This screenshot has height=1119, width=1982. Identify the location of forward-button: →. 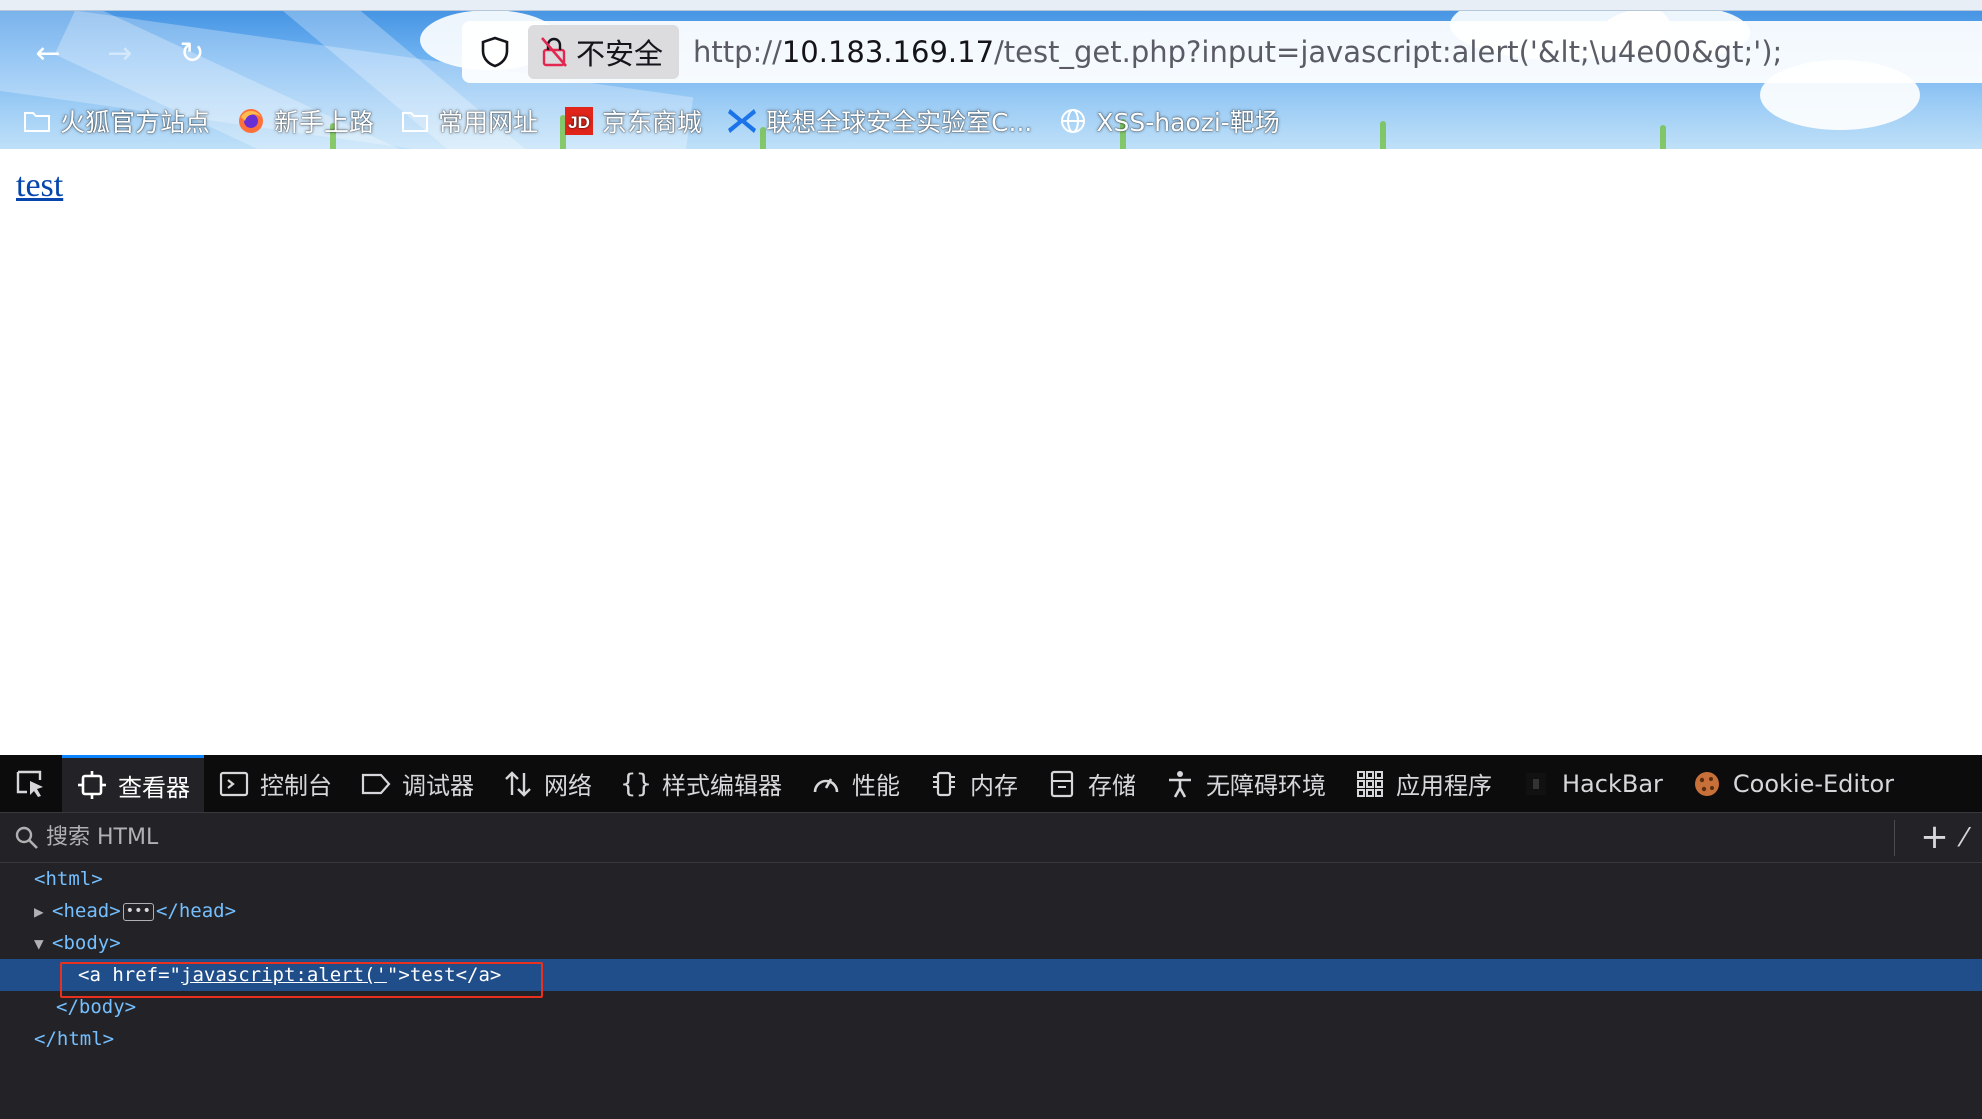
(120, 53).